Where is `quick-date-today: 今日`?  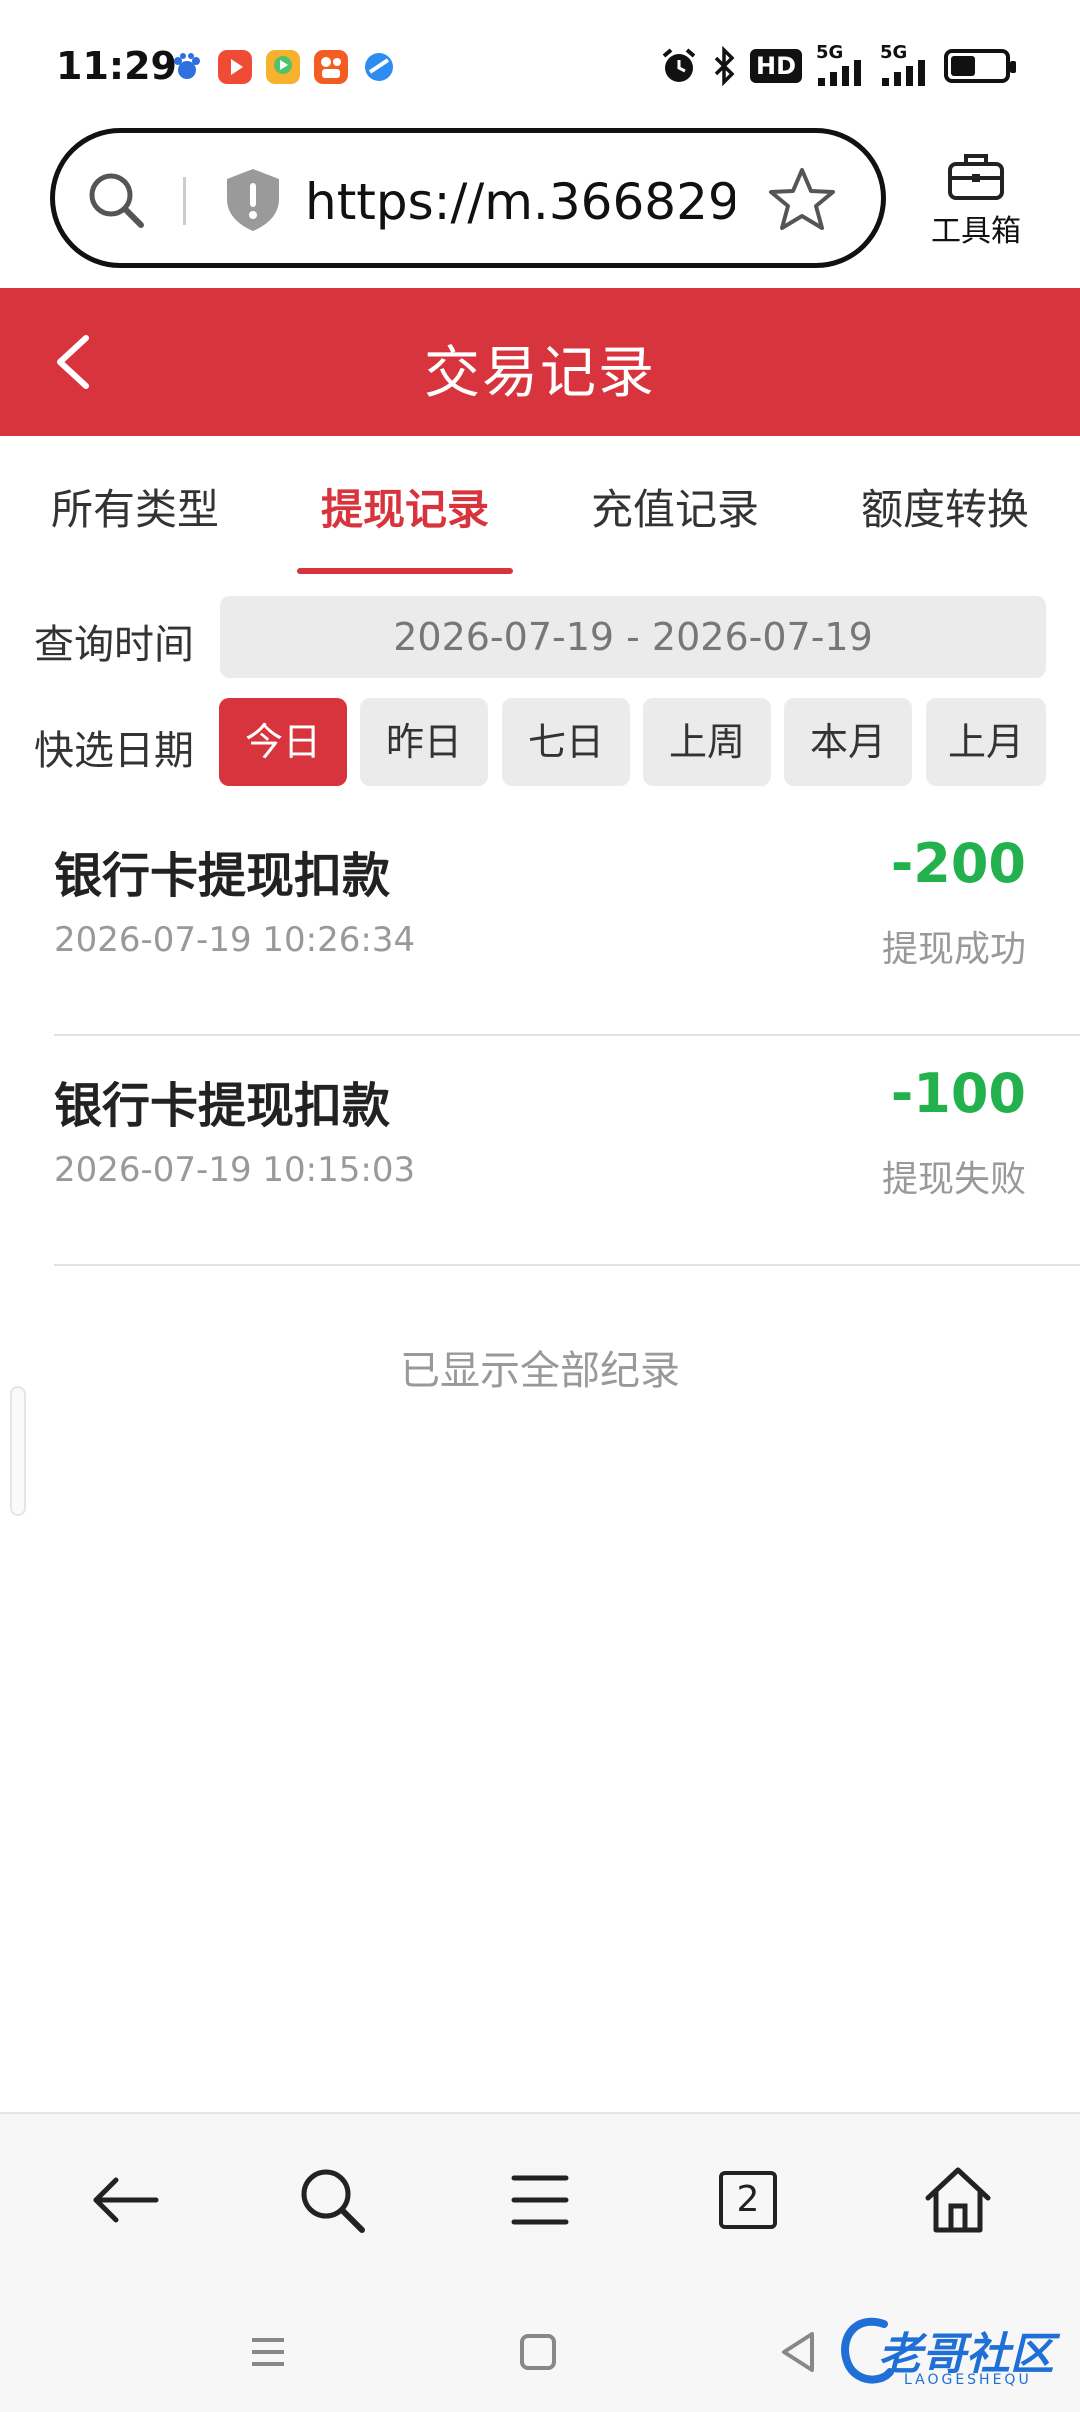 quick-date-today: 今日 is located at coordinates (283, 742).